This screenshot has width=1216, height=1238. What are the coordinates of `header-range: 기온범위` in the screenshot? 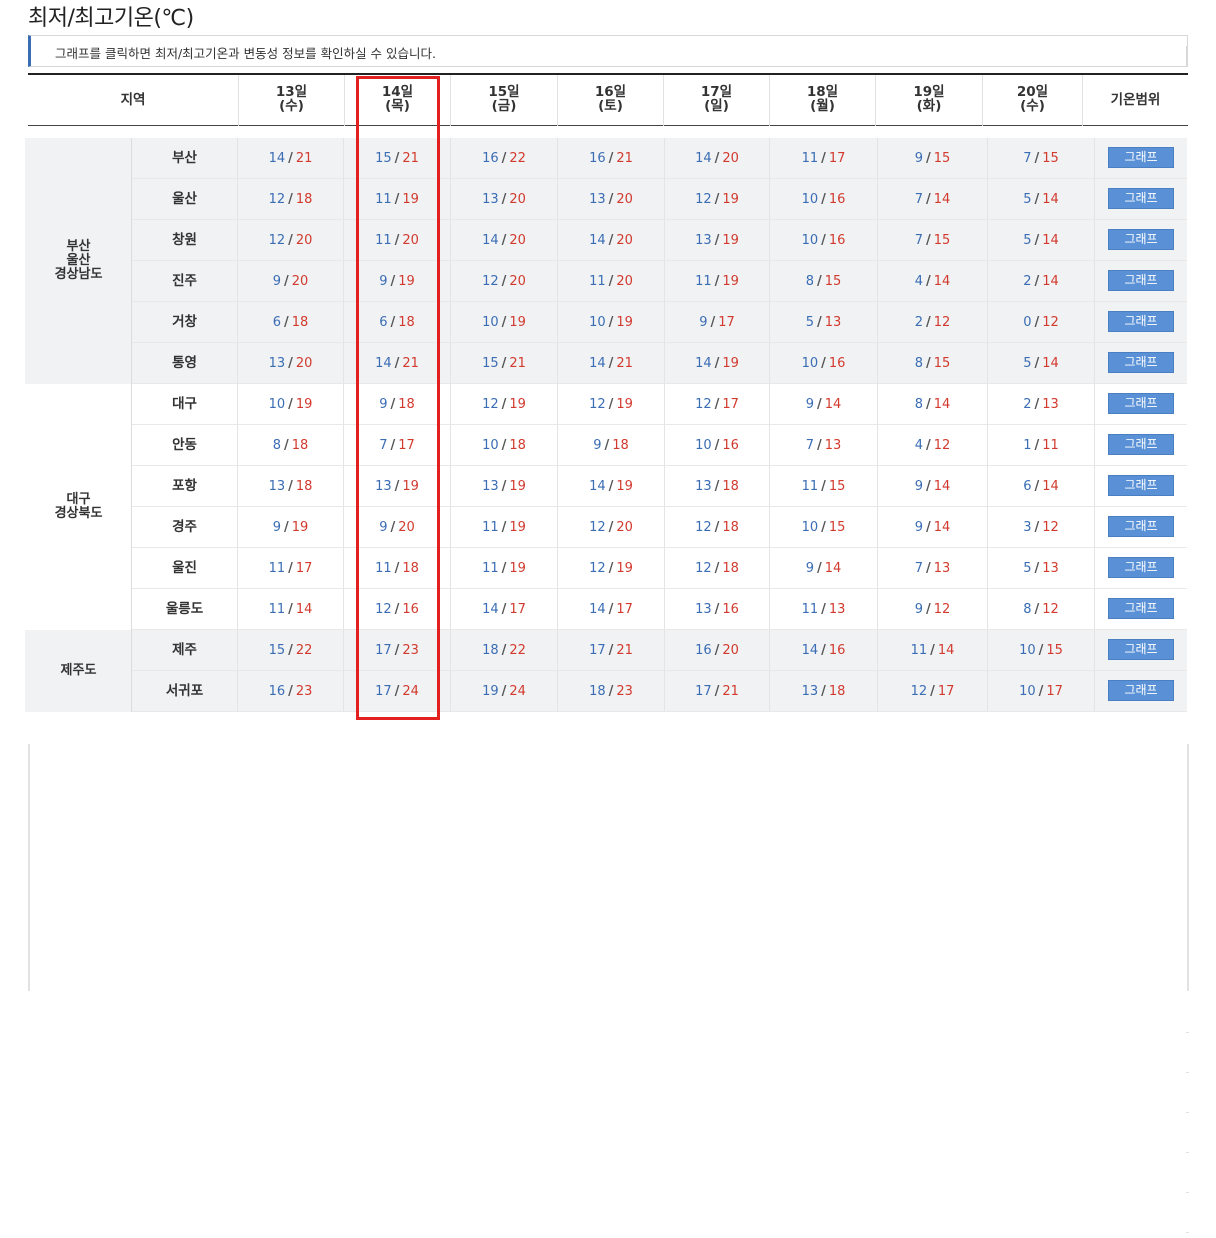 It's located at (1135, 100).